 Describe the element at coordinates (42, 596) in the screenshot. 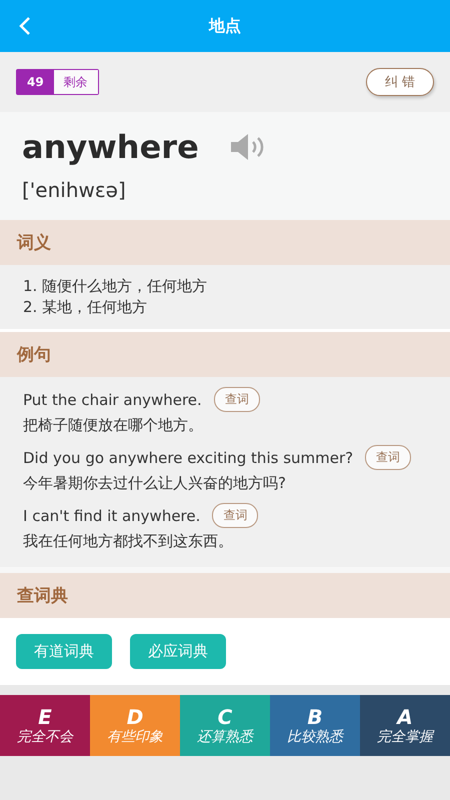

I see `section-title: 查词典` at that location.